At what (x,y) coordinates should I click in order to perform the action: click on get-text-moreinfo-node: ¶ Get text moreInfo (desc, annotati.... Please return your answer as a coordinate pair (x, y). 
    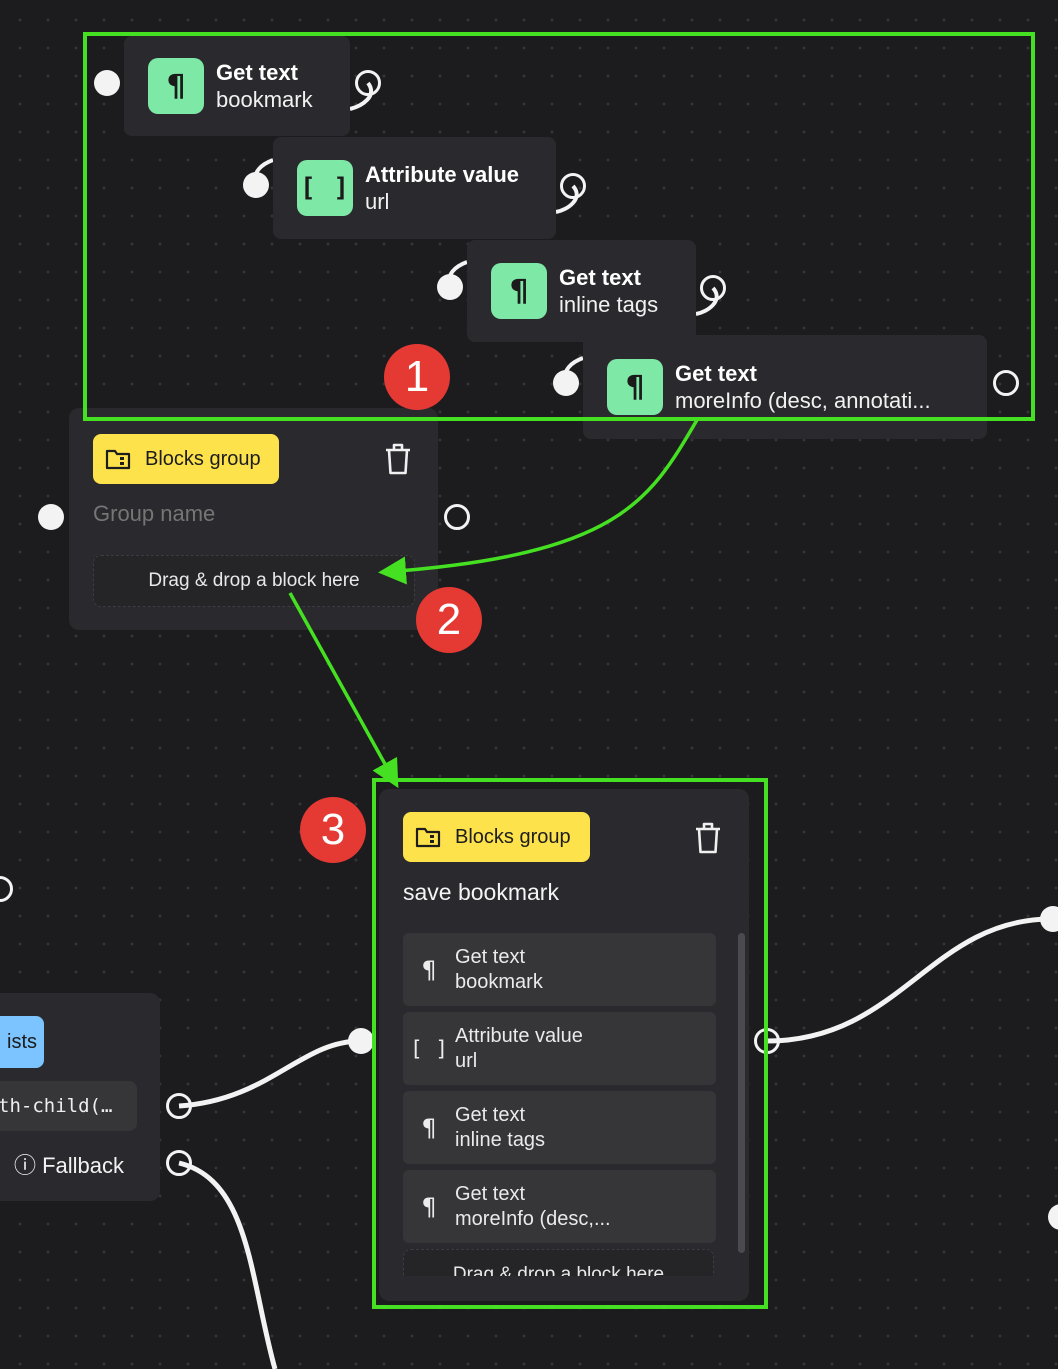
    Looking at the image, I should click on (785, 387).